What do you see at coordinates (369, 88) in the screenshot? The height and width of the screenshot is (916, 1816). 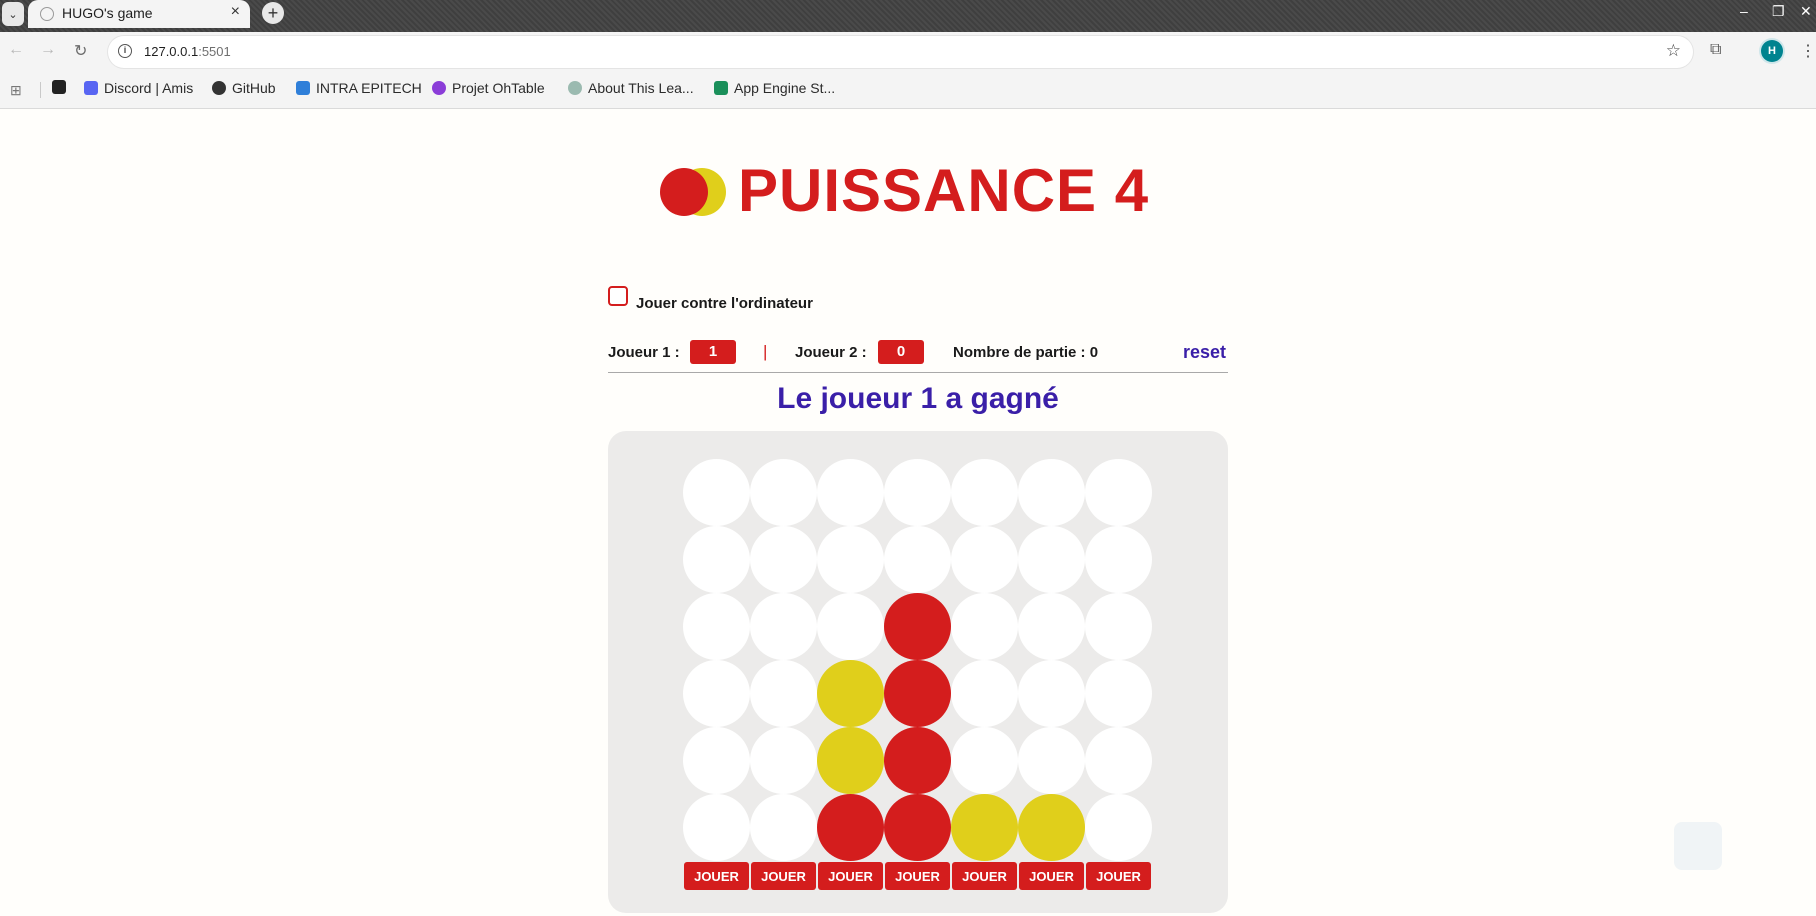 I see `bookmark-label: INTRA EPITECH` at bounding box center [369, 88].